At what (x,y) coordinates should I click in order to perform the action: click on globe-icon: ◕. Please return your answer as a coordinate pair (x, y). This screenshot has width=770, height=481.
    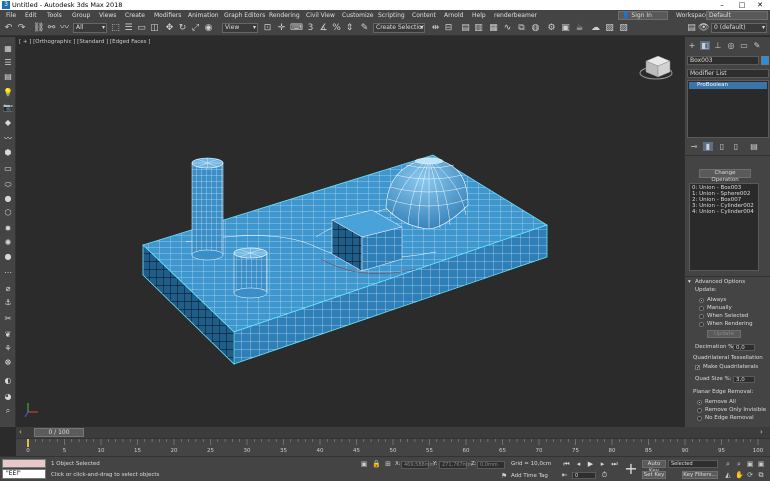
    Looking at the image, I should click on (8, 396).